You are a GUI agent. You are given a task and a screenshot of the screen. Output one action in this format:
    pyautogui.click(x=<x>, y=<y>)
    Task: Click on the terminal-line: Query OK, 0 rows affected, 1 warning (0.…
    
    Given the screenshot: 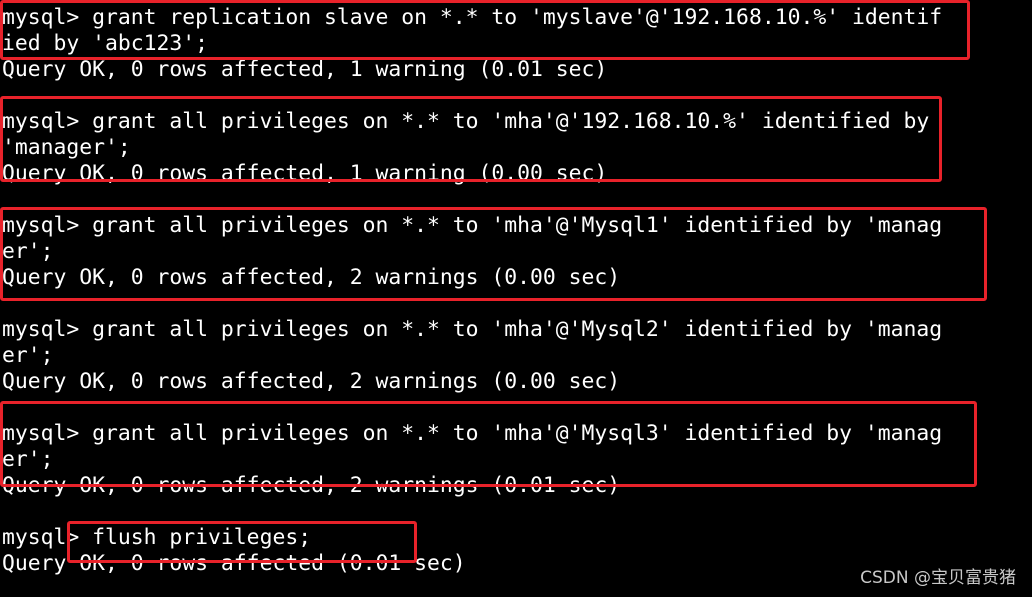 What is the action you would take?
    pyautogui.click(x=305, y=69)
    